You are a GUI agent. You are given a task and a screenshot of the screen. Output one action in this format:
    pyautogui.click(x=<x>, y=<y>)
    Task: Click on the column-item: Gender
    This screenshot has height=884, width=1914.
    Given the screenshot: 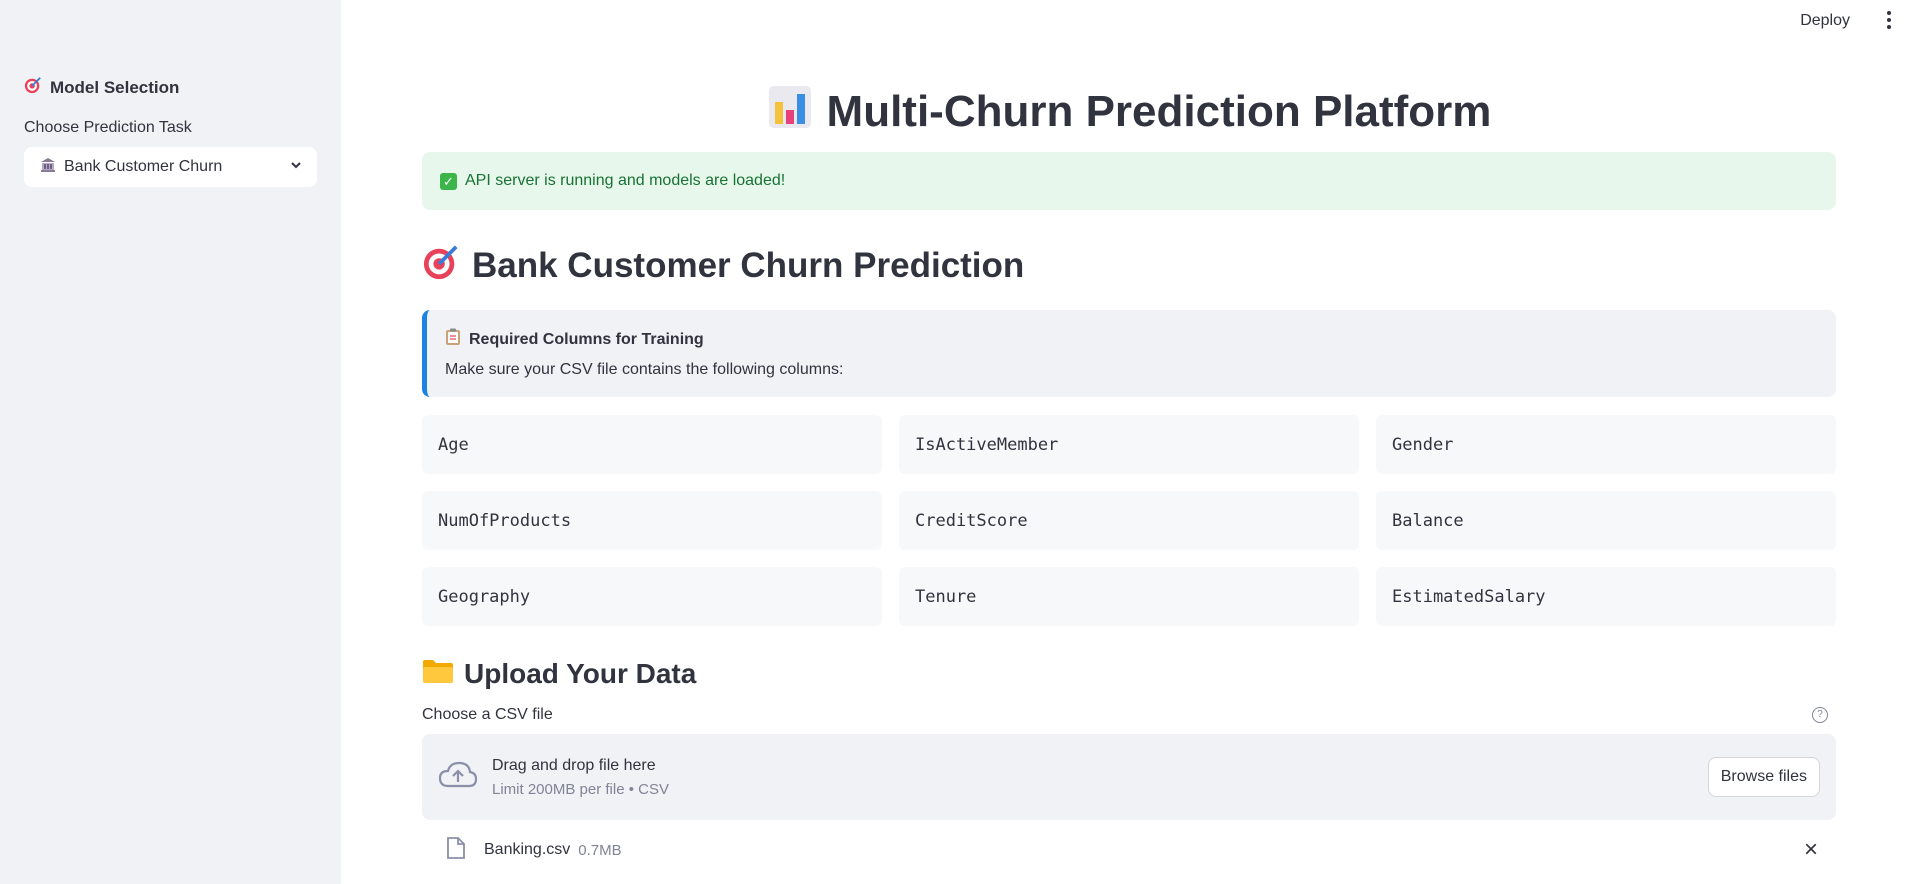 What is the action you would take?
    pyautogui.click(x=1606, y=444)
    